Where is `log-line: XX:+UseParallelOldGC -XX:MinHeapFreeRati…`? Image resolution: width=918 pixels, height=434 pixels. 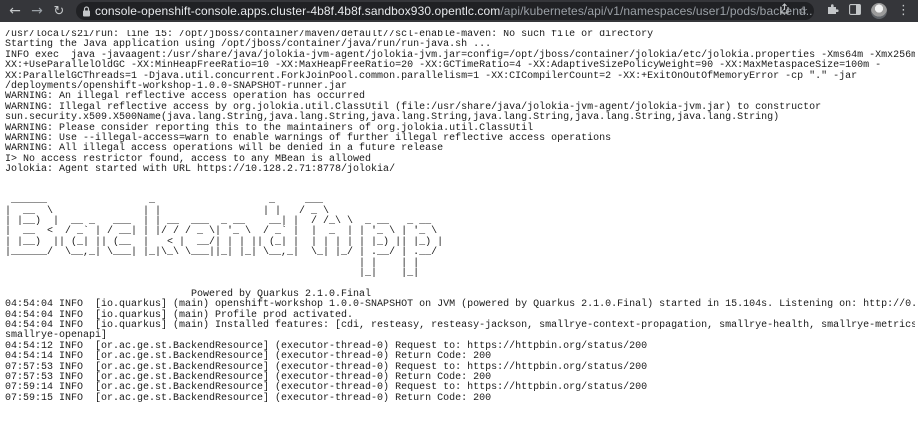
log-line: XX:+UseParallelOldGC -XX:MinHeapFreeRati… is located at coordinates (443, 66).